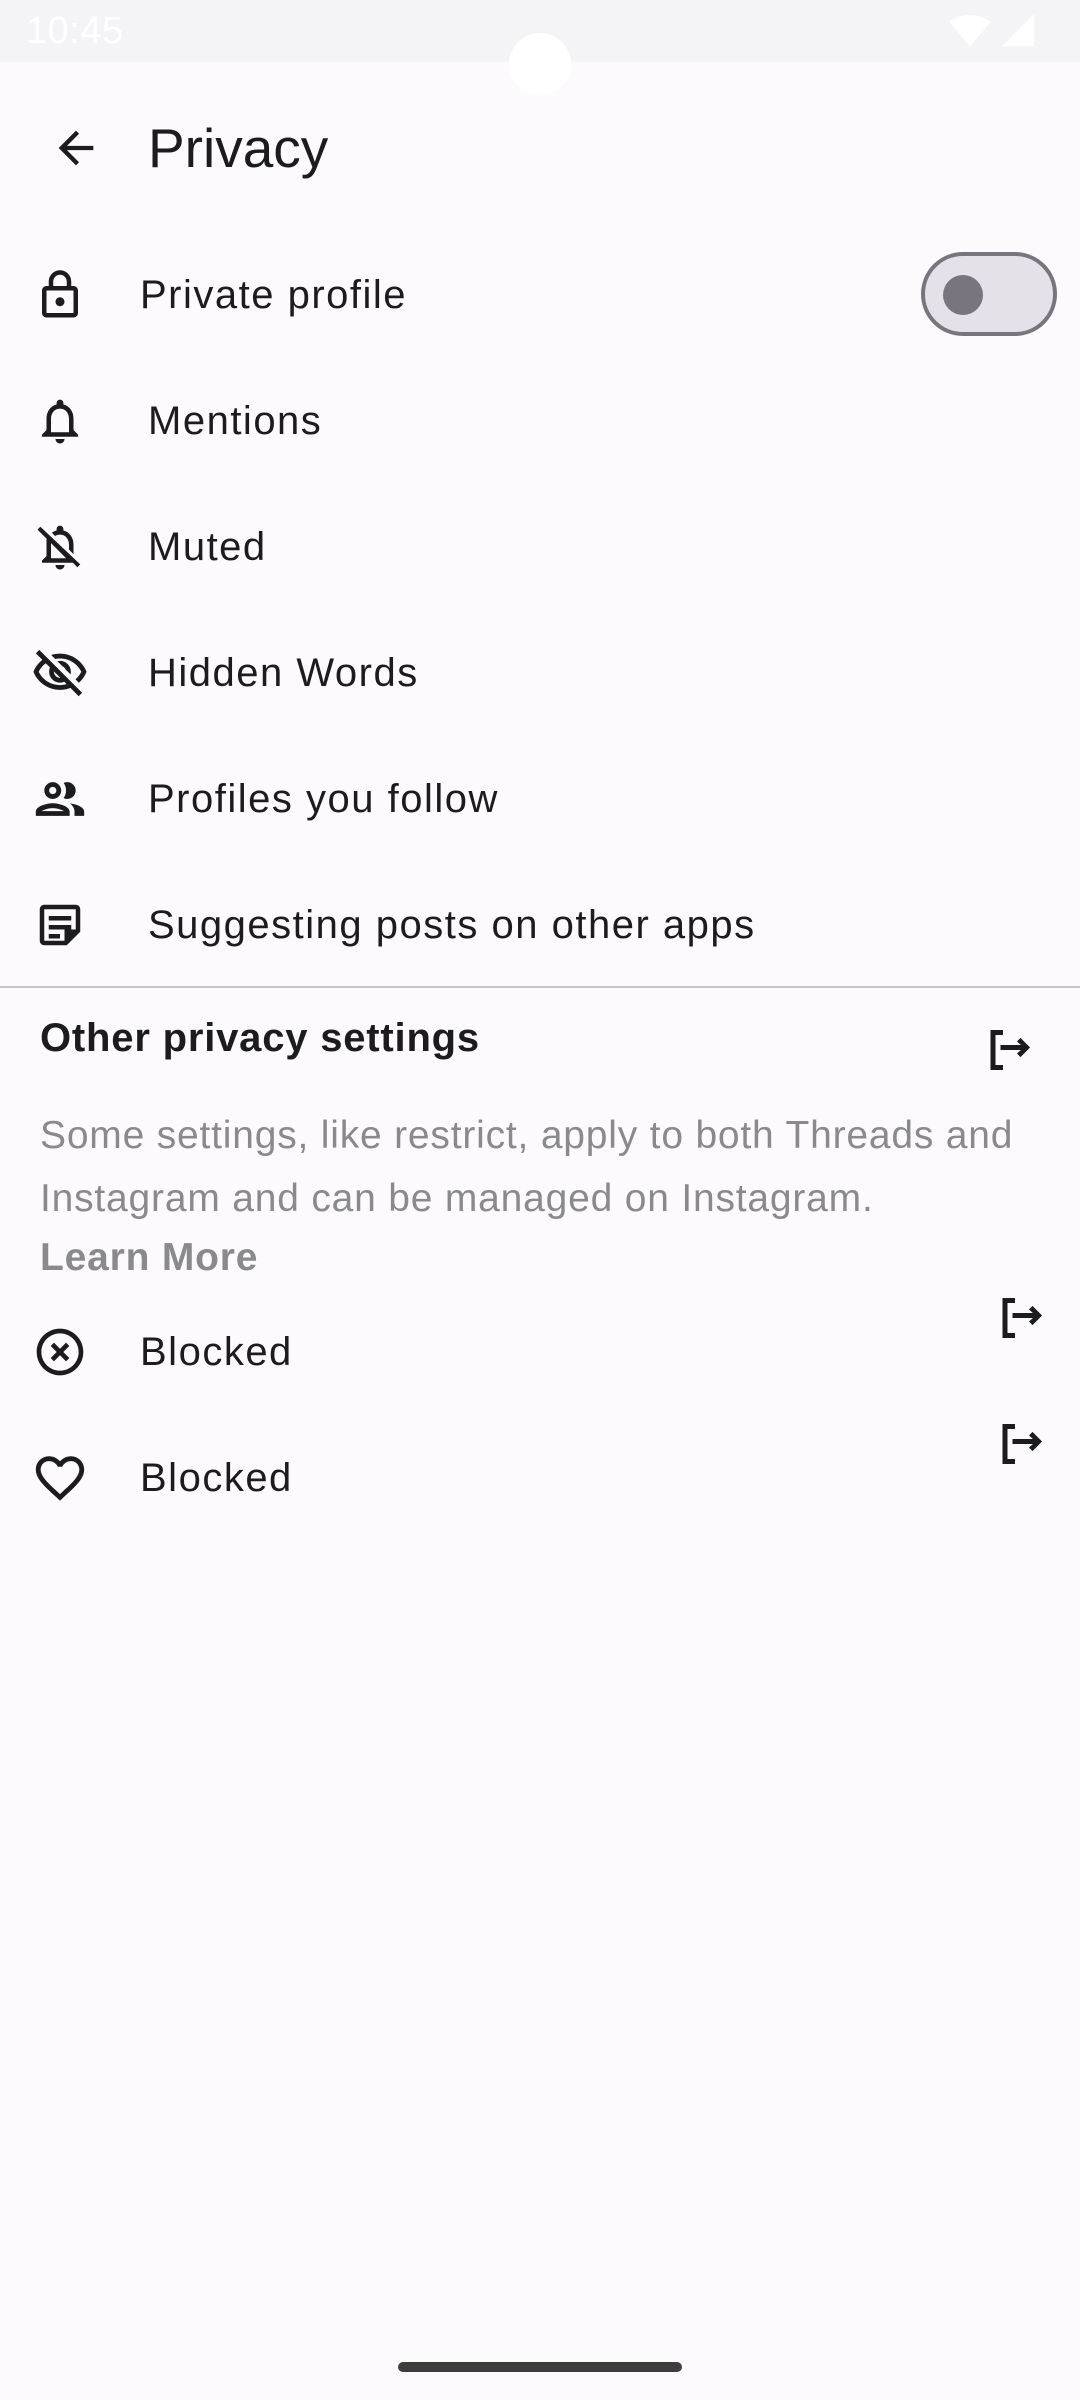 The image size is (1080, 2400). I want to click on section-title: Other privacy settings, so click(260, 1038).